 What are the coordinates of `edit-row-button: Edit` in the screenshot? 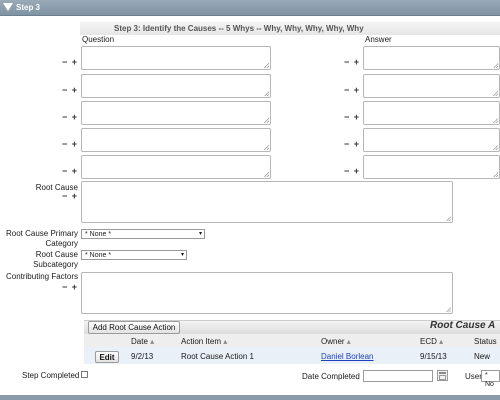 It's located at (107, 357).